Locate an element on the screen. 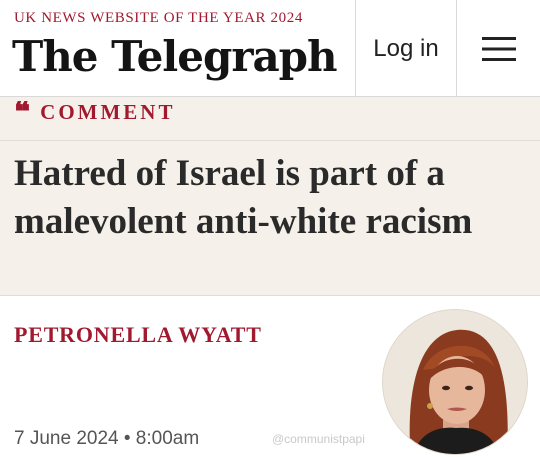 Image resolution: width=540 pixels, height=457 pixels. section-divider is located at coordinates (270, 140).